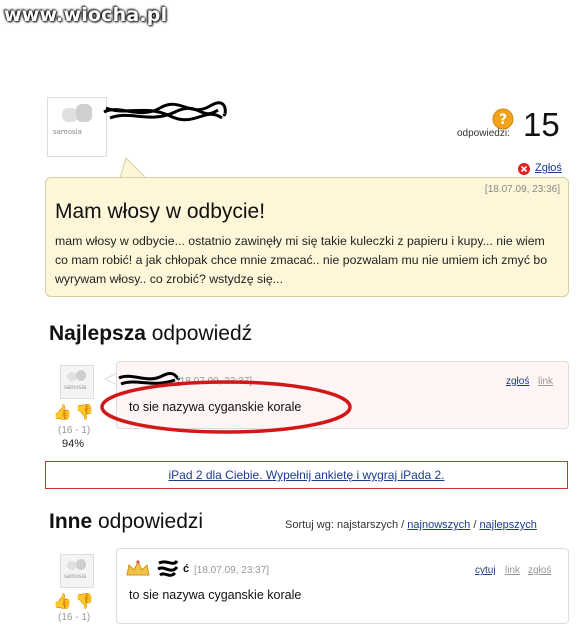  Describe the element at coordinates (485, 570) in the screenshot. I see `cite-link: cytuj` at that location.